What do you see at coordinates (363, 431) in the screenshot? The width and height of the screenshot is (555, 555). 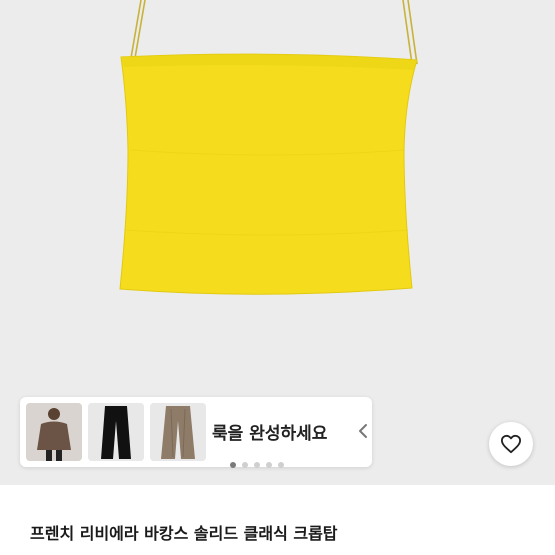 I see `chevron-left-icon` at bounding box center [363, 431].